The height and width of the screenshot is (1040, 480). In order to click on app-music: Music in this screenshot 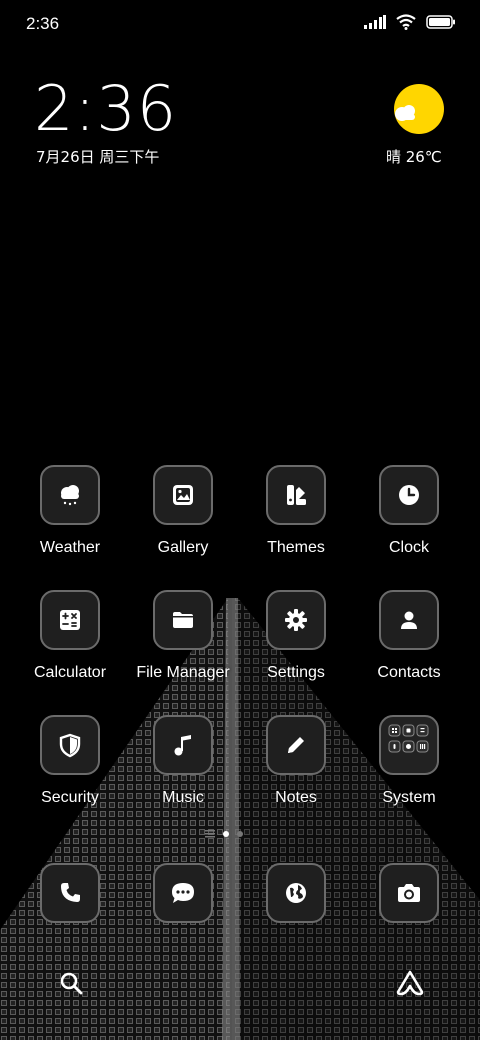, I will do `click(183, 765)`.